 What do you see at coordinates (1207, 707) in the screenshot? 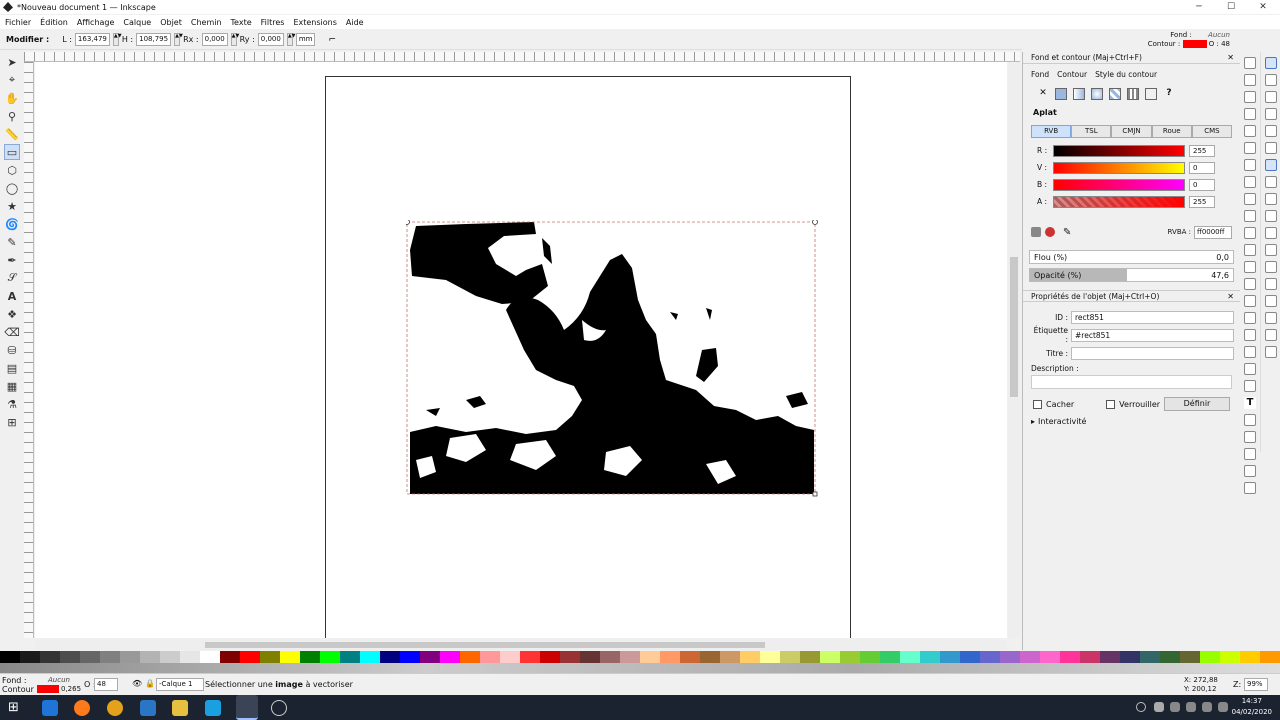
I see `tray-network-icon` at bounding box center [1207, 707].